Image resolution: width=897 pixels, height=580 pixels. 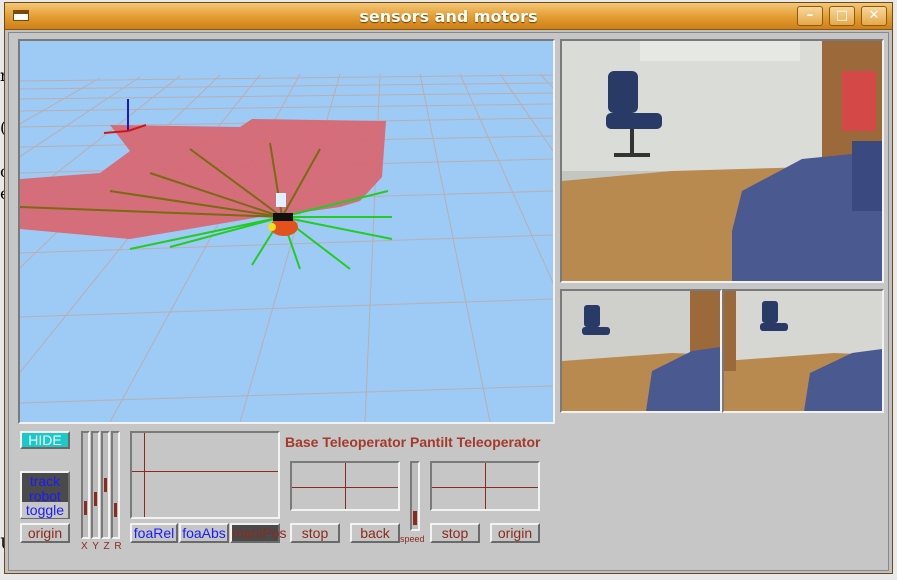 I want to click on camera-main-image, so click(x=722, y=161).